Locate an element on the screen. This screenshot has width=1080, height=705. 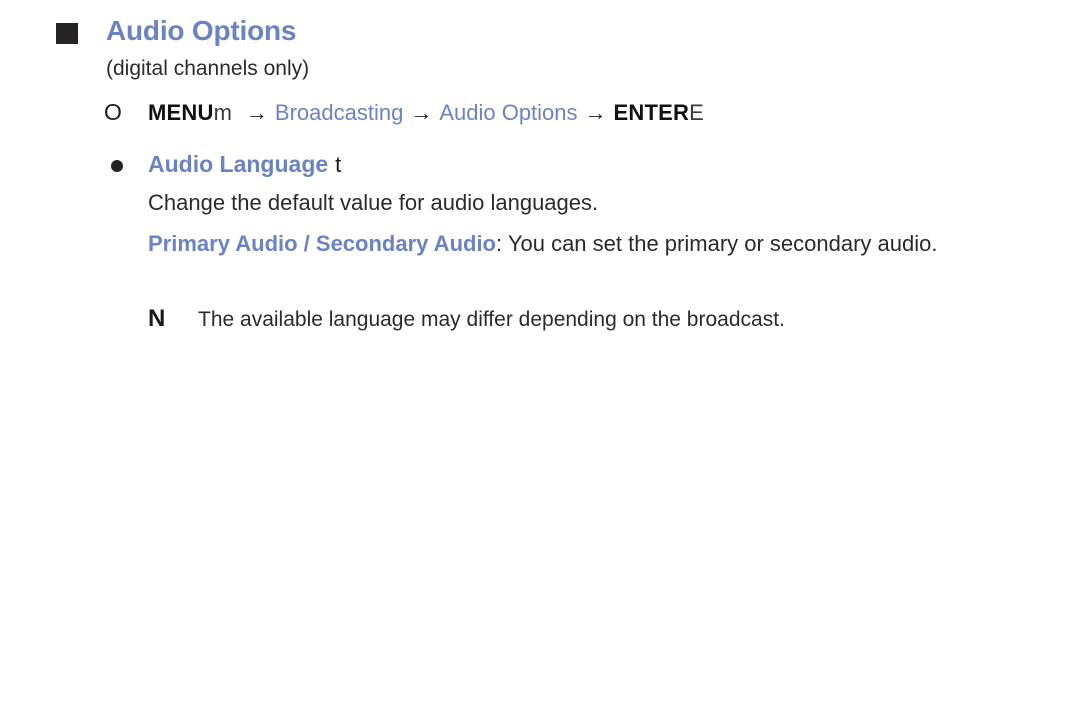
circle-bullet-icon: O is located at coordinates (113, 112).